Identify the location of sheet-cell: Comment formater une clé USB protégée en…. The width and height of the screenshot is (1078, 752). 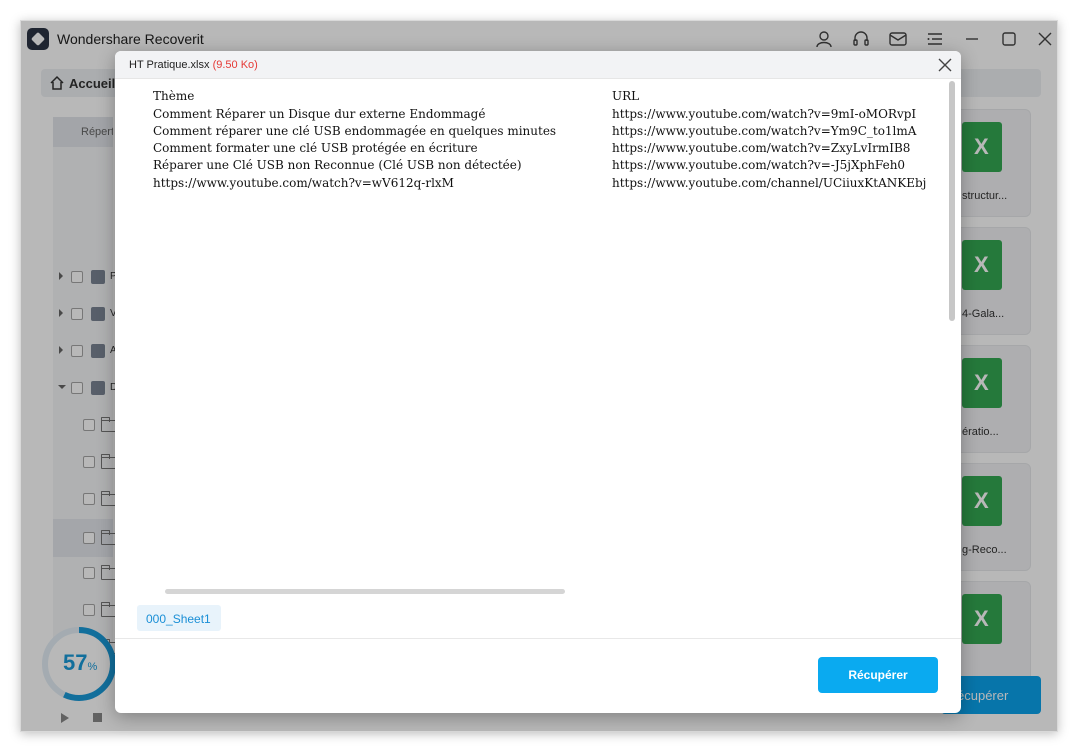
(315, 148).